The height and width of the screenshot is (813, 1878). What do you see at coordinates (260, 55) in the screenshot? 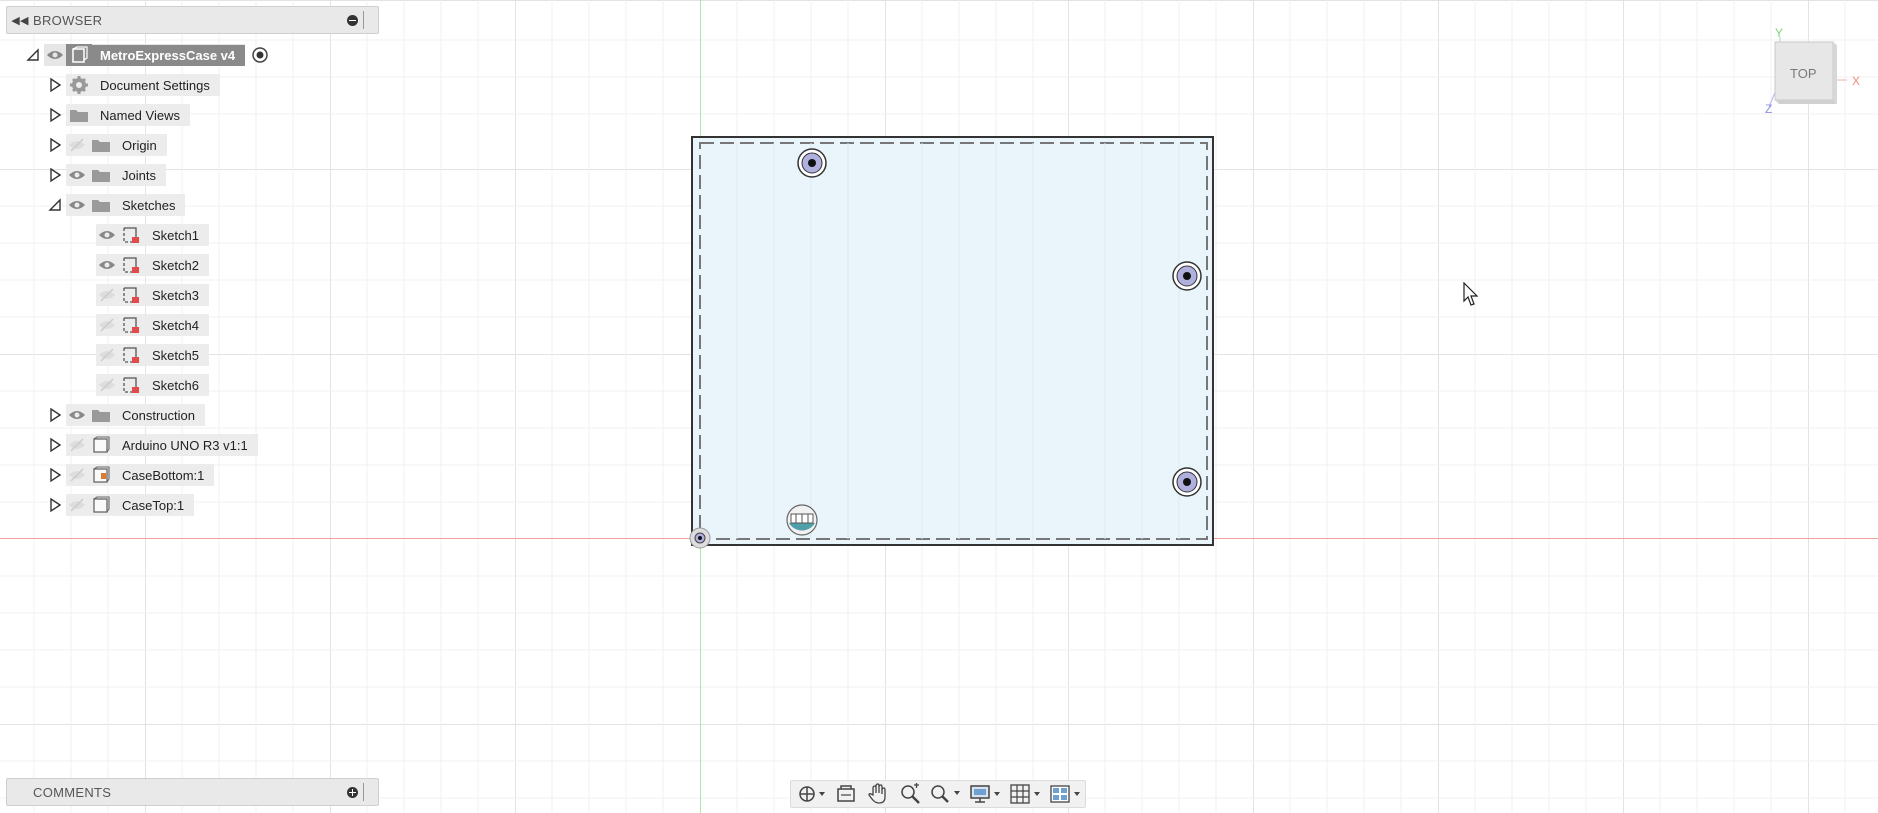
I see `activate-radio-icon` at bounding box center [260, 55].